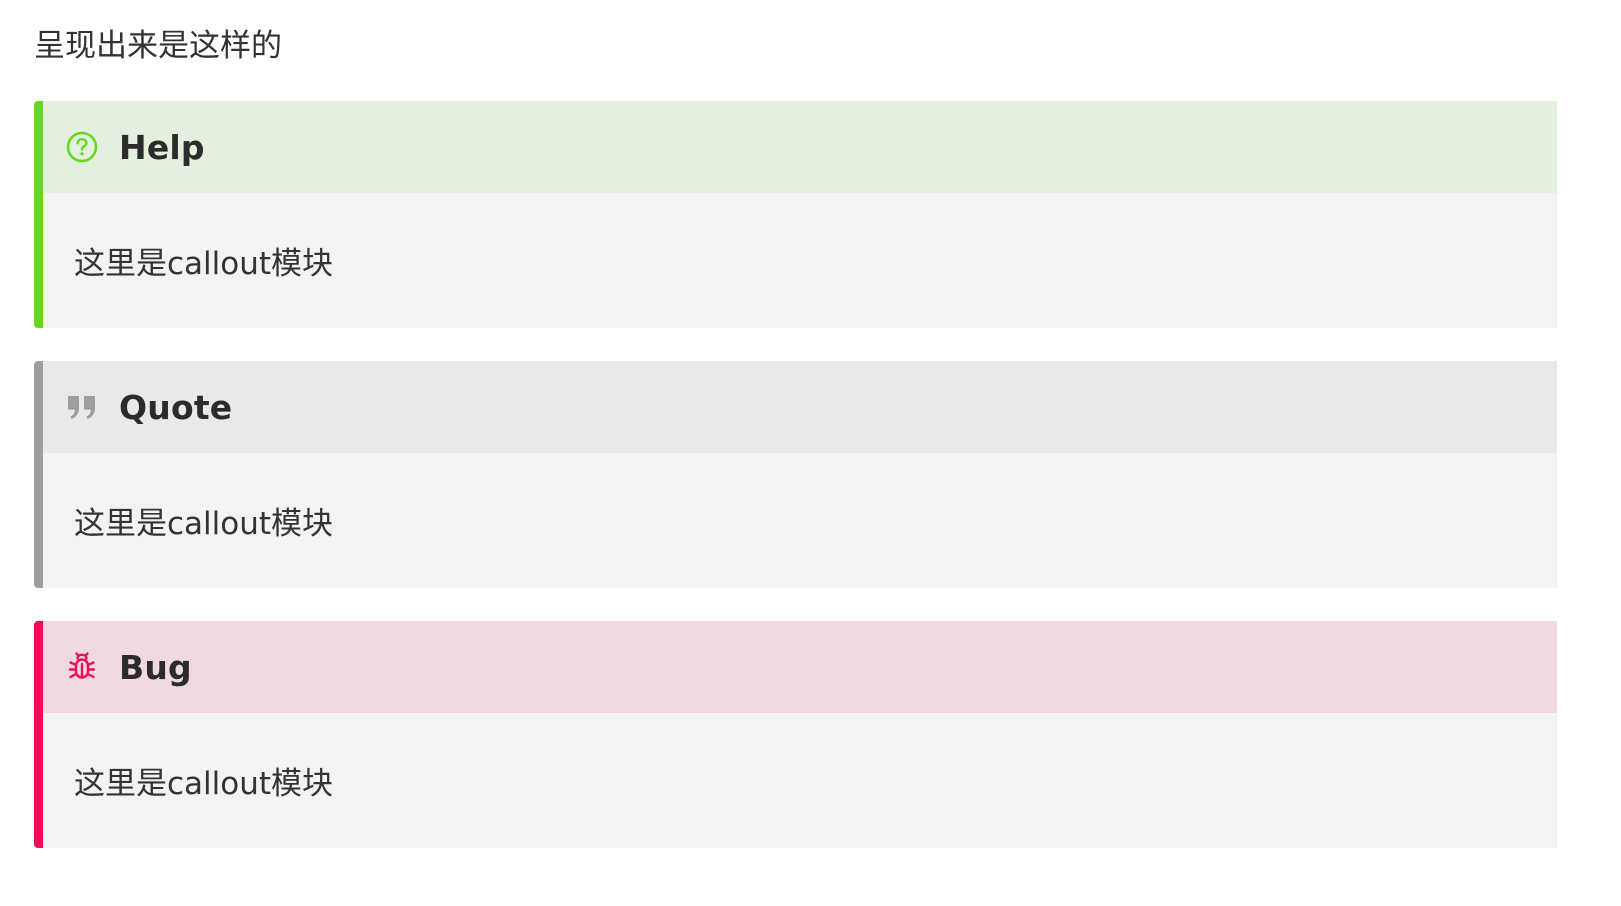  What do you see at coordinates (800, 667) in the screenshot?
I see `callout-bug-header: Bug` at bounding box center [800, 667].